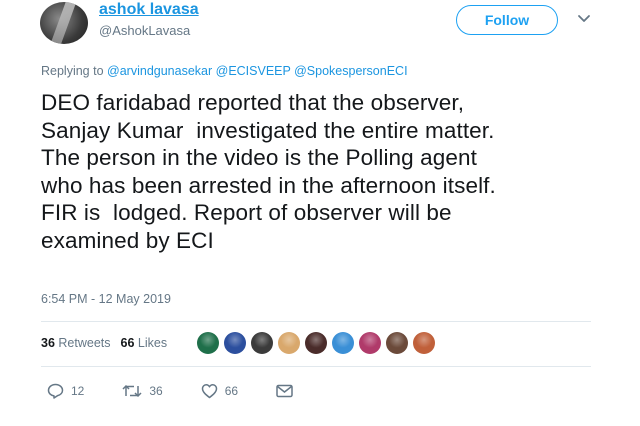  Describe the element at coordinates (132, 391) in the screenshot. I see `retweet-icon` at that location.